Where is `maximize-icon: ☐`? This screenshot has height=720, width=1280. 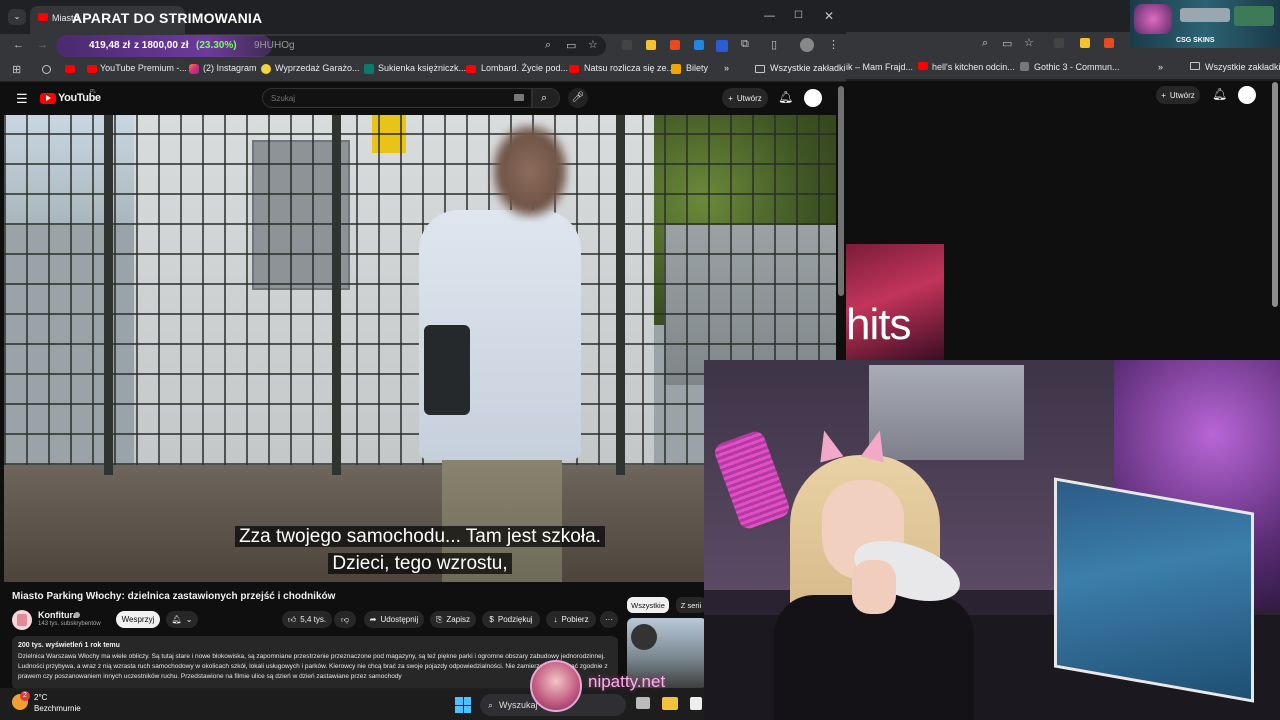
maximize-icon: ☐ is located at coordinates (798, 15).